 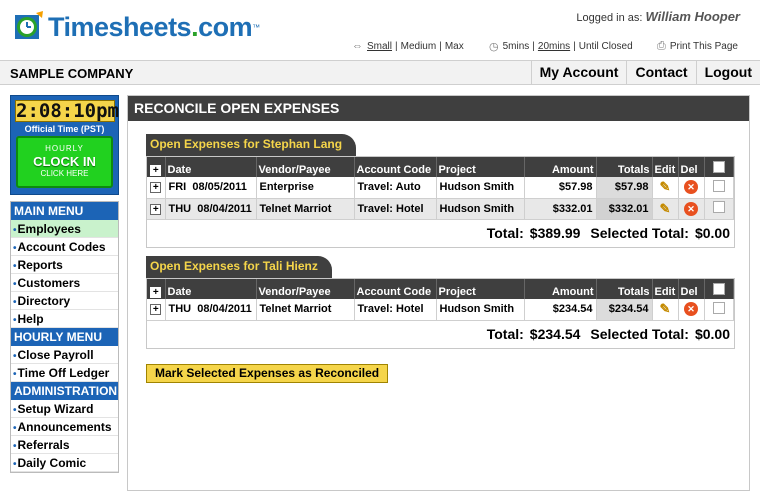 I want to click on clock-logo-icon, so click(x=29, y=25).